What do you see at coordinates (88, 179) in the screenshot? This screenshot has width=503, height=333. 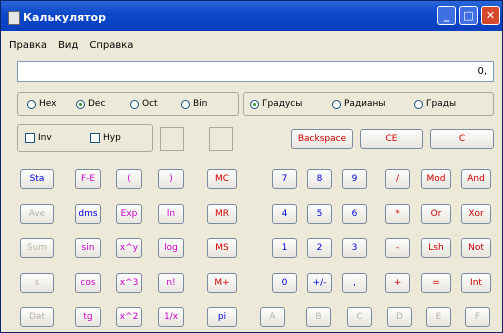 I see `fe-button: F-E` at bounding box center [88, 179].